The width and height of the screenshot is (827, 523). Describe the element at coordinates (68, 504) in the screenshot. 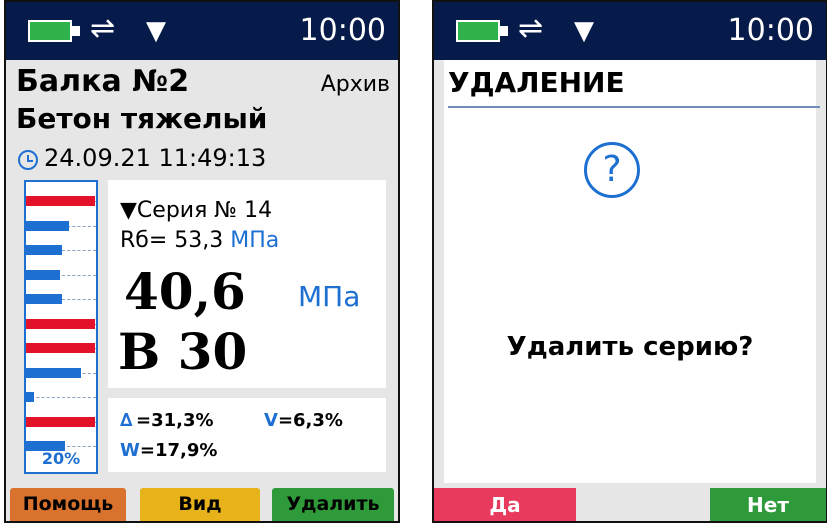

I see `help-button: Помощь` at that location.